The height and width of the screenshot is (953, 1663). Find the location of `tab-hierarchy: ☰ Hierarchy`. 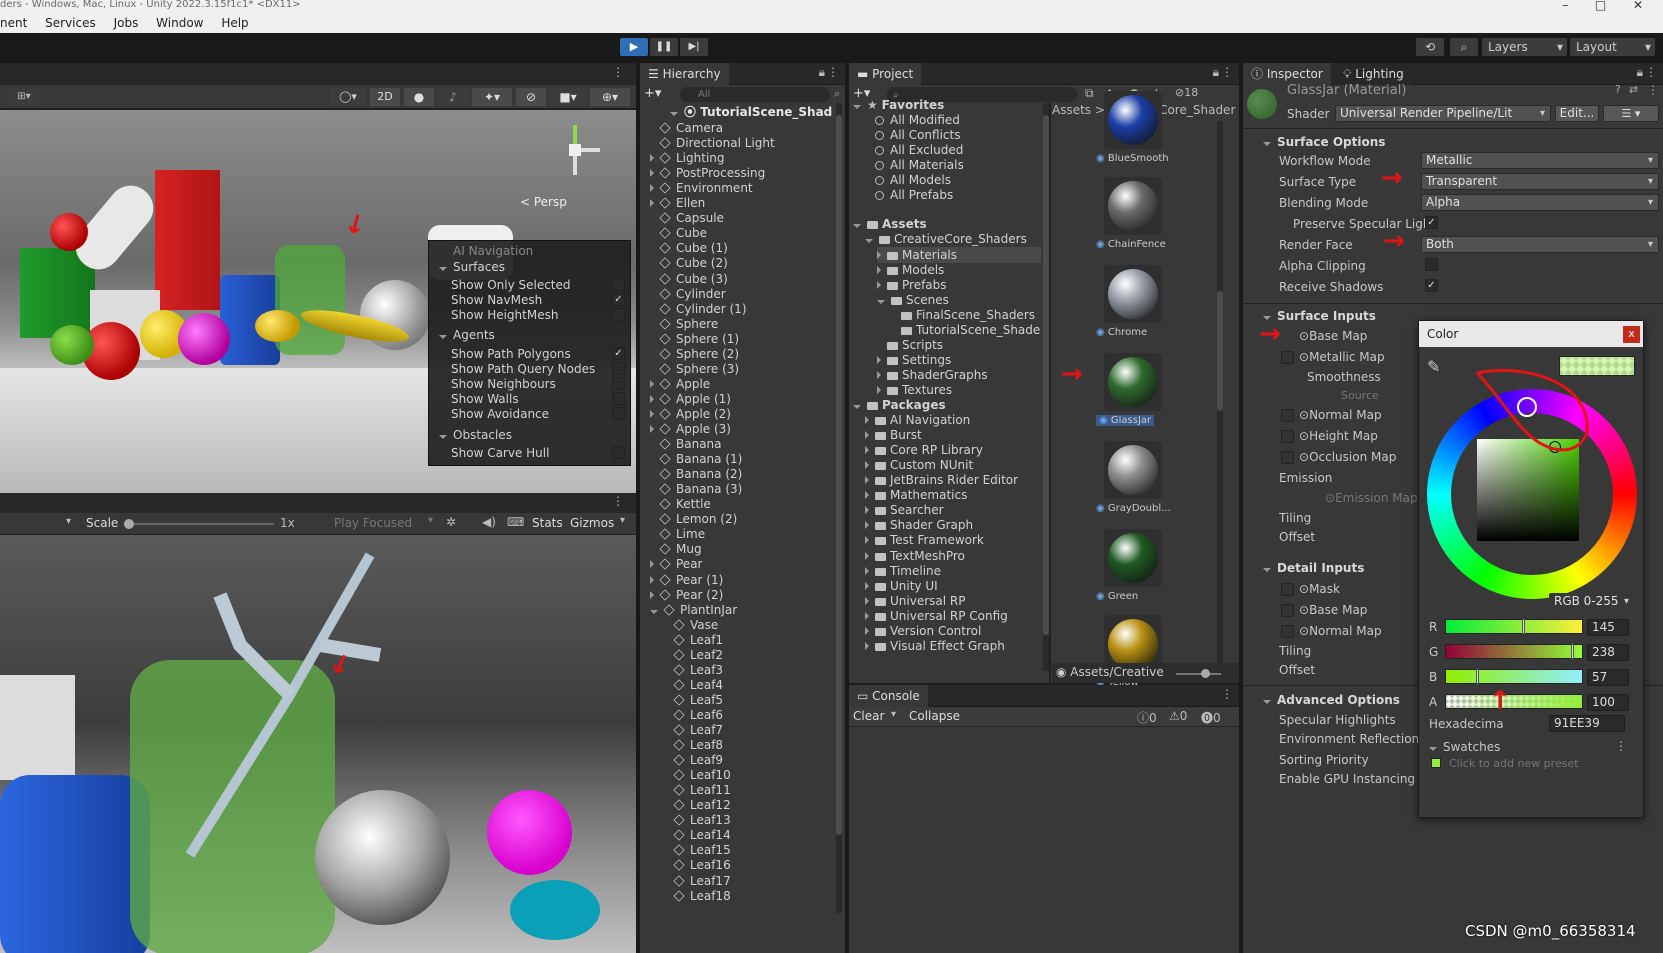

tab-hierarchy: ☰ Hierarchy is located at coordinates (684, 74).